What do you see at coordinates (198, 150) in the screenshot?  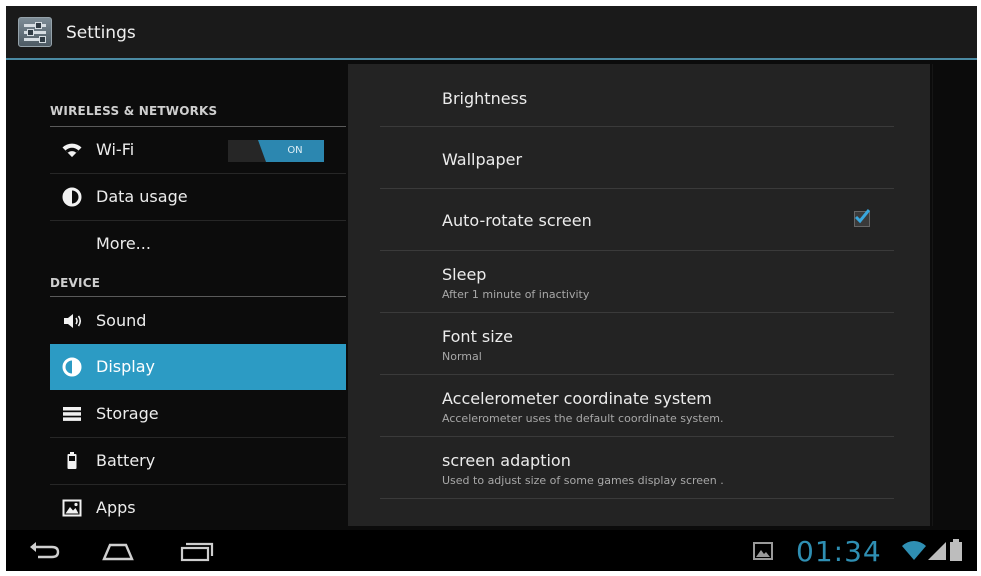 I see `sidebar-item-wifi: Wi-Fi ON` at bounding box center [198, 150].